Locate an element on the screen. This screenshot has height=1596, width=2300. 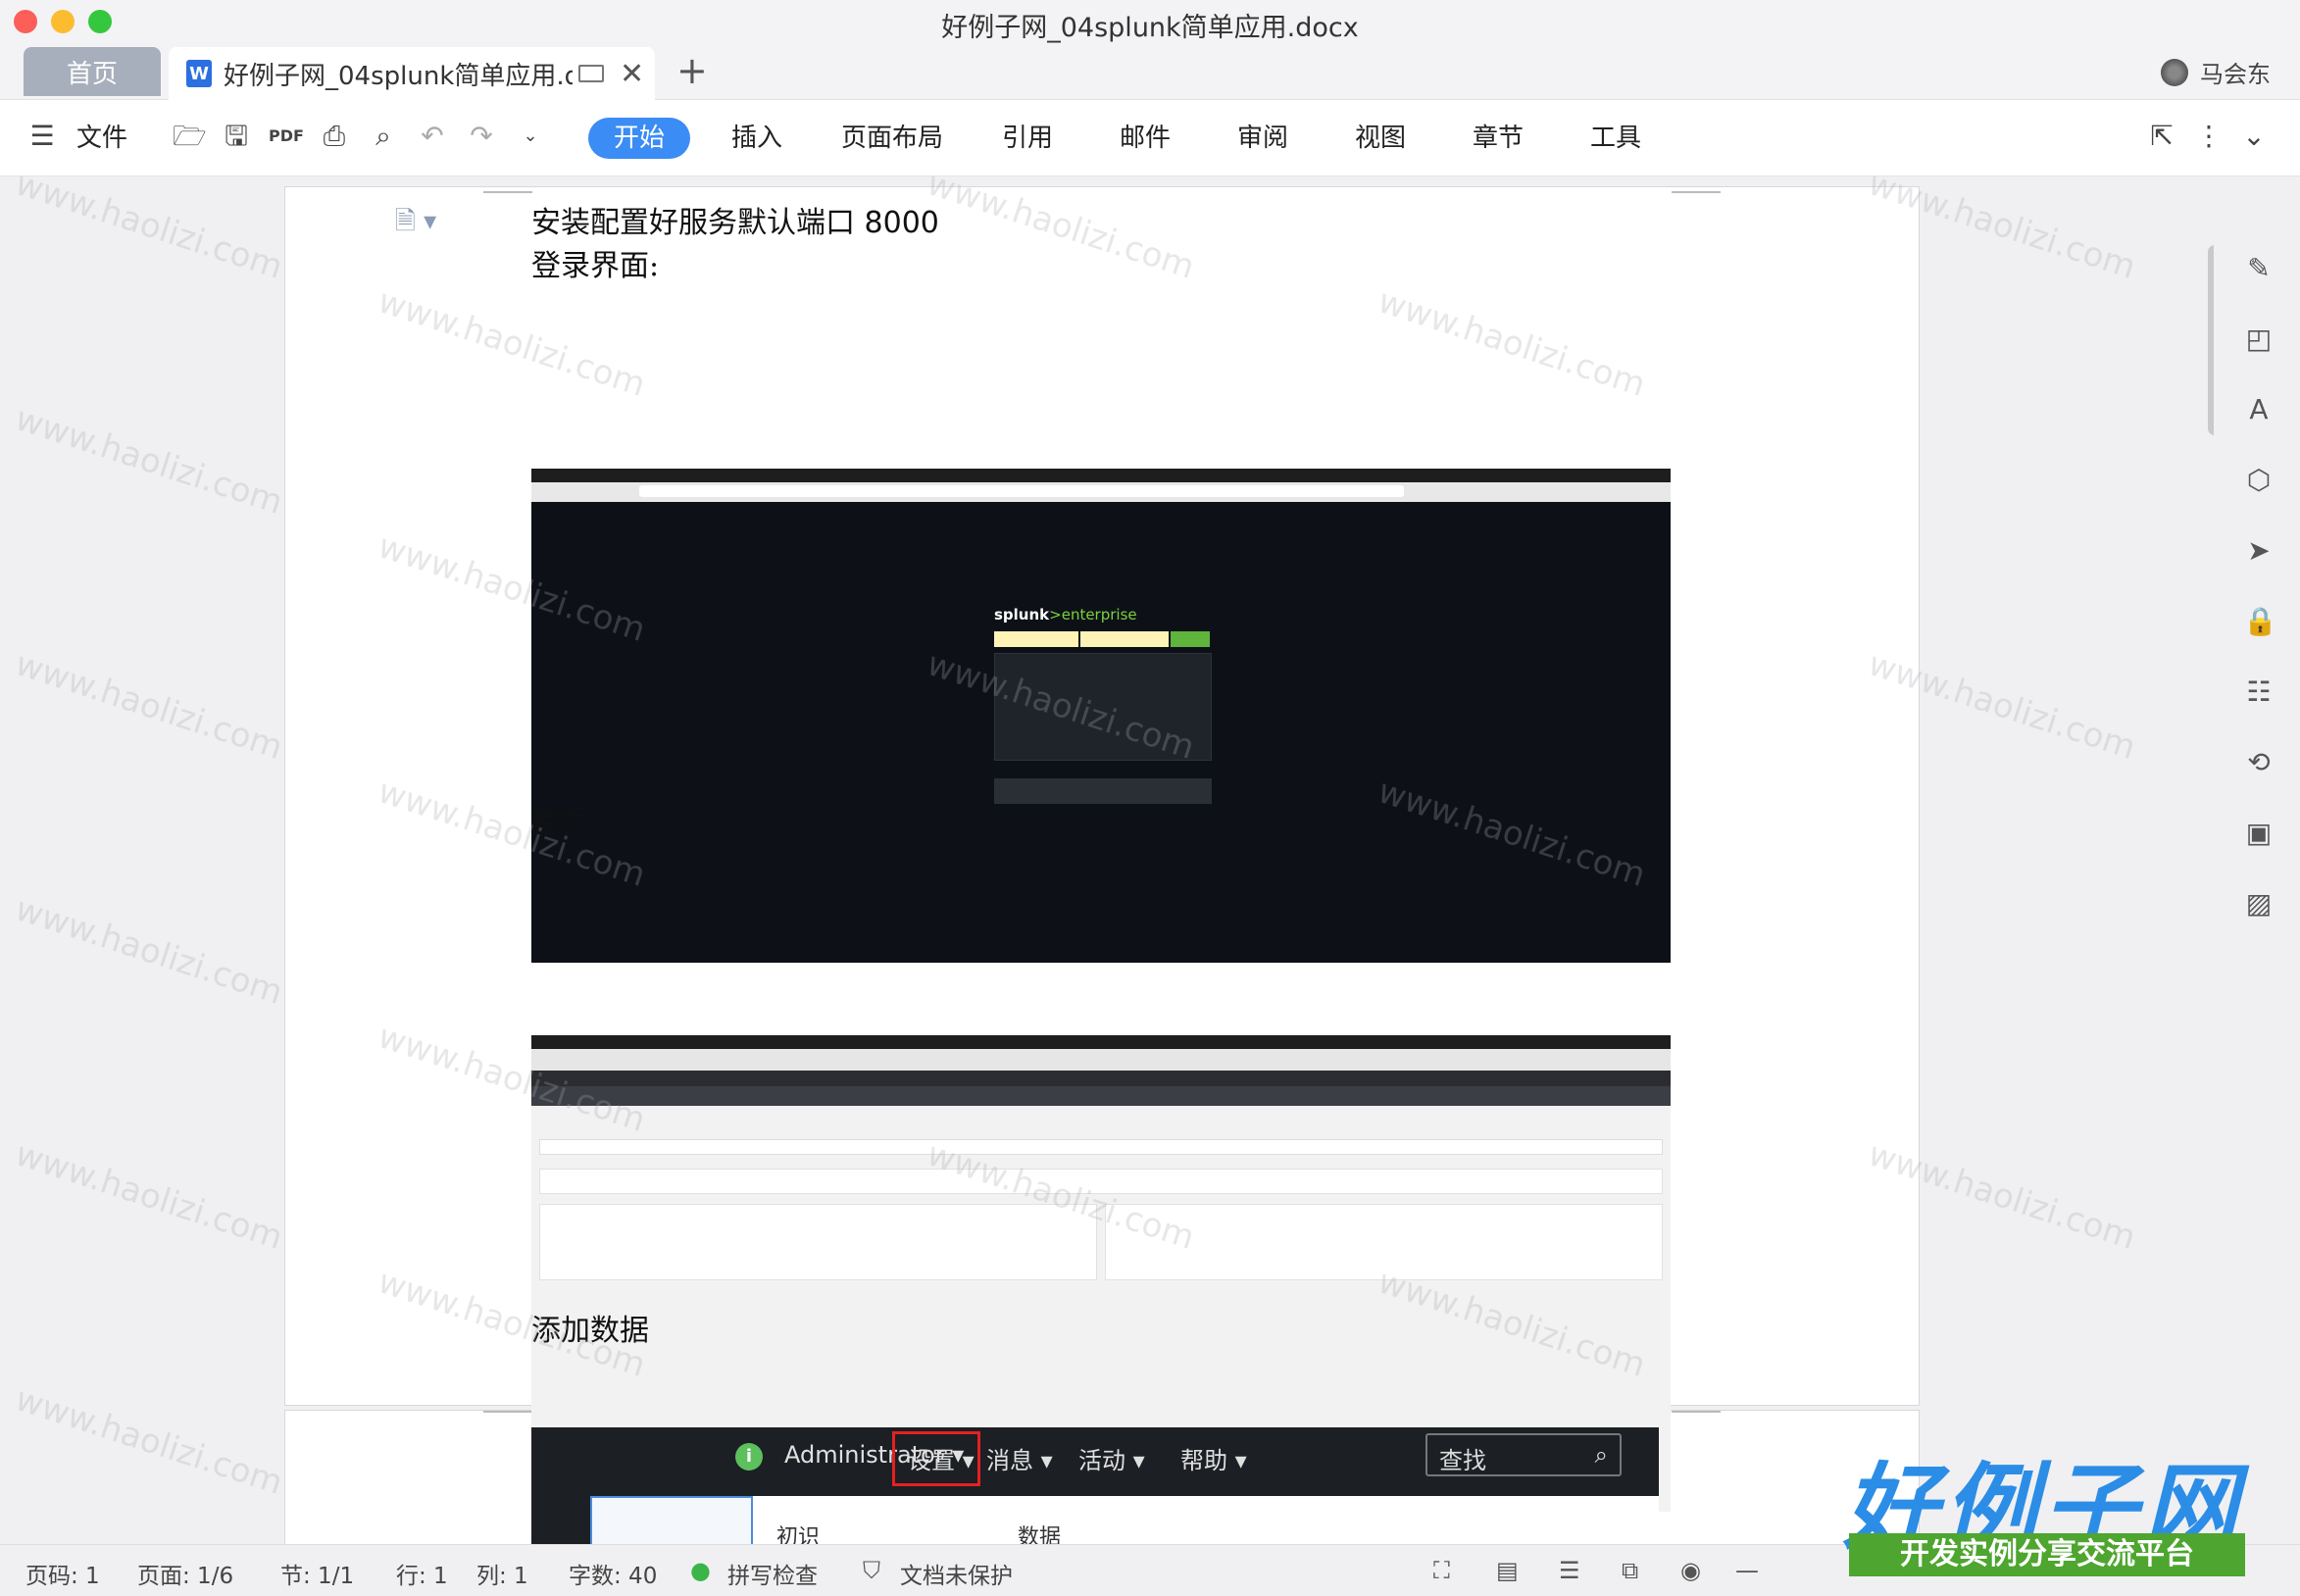
fit-page-icon: ⛶ is located at coordinates (1441, 1570).